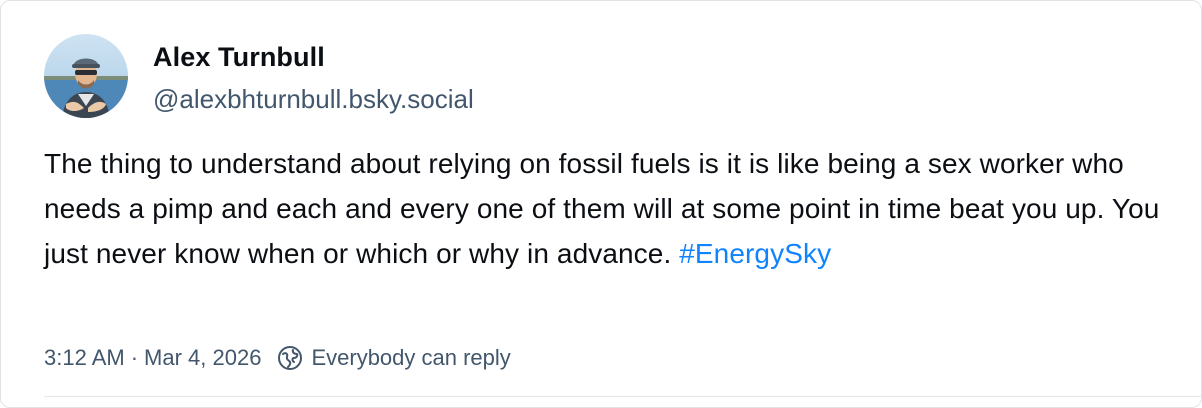 Image resolution: width=1202 pixels, height=408 pixels. Describe the element at coordinates (313, 57) in the screenshot. I see `display-name: Alex Turnbull` at that location.